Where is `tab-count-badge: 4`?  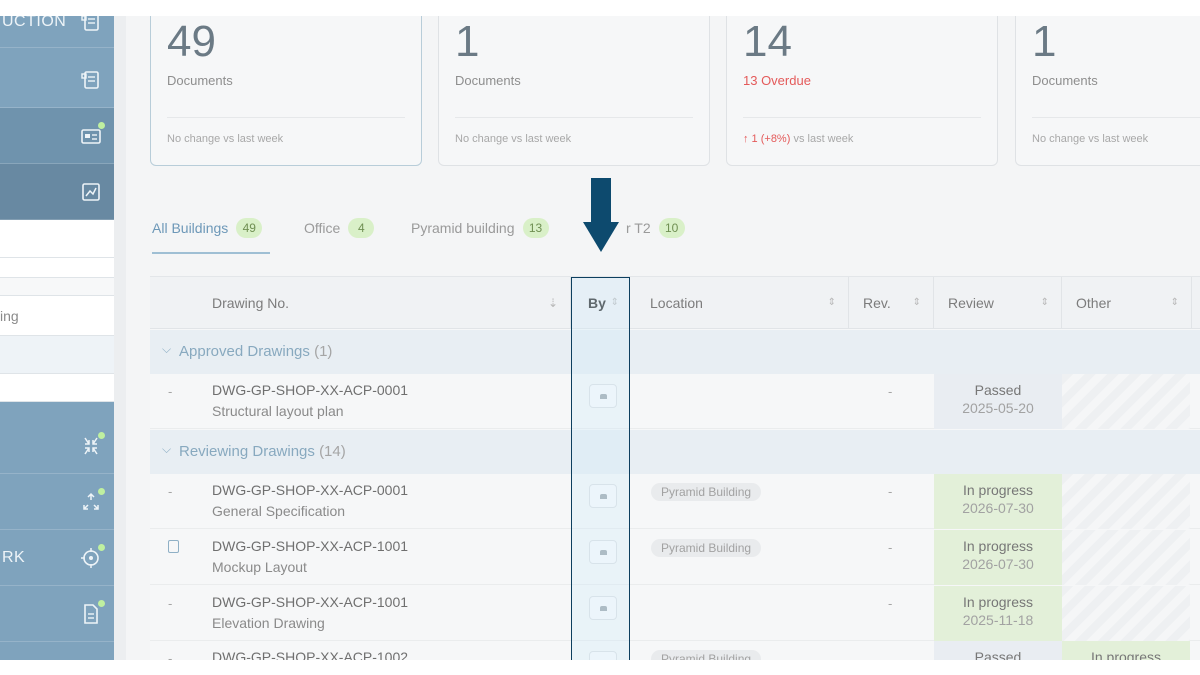
tab-count-badge: 4 is located at coordinates (361, 228).